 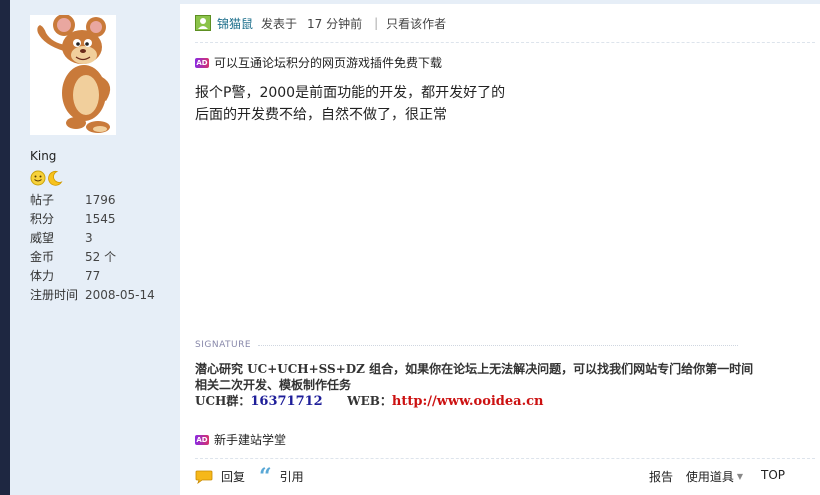 I want to click on online-status-icon, so click(x=203, y=23).